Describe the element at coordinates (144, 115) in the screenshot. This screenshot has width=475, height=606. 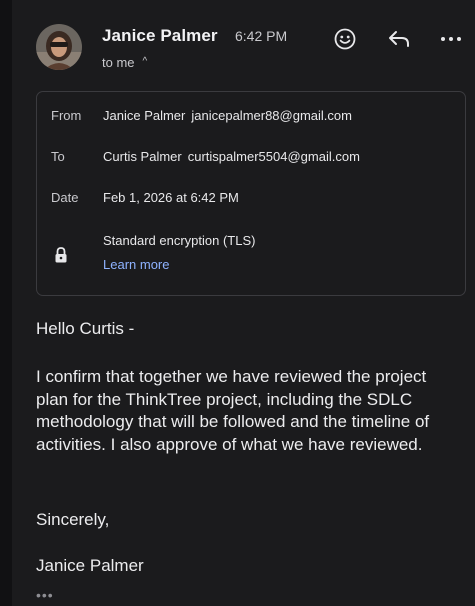
I see `from-name: Janice Palmer` at that location.